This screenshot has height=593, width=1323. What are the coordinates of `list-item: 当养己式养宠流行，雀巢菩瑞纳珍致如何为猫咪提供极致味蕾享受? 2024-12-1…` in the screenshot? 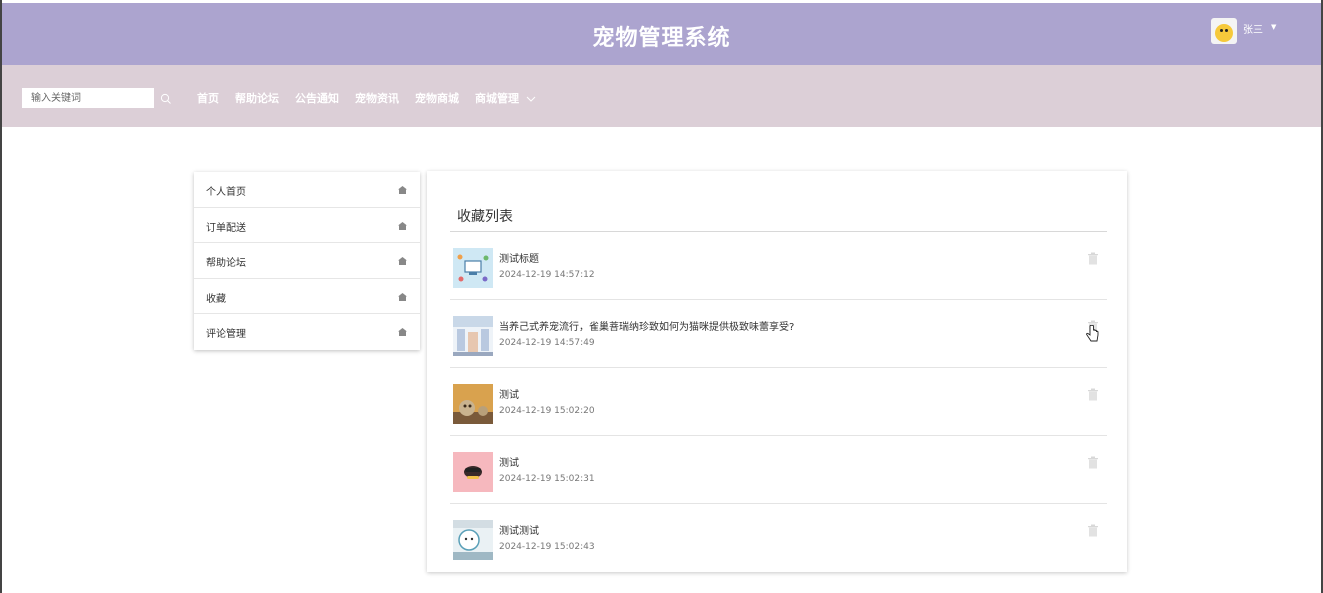 It's located at (778, 334).